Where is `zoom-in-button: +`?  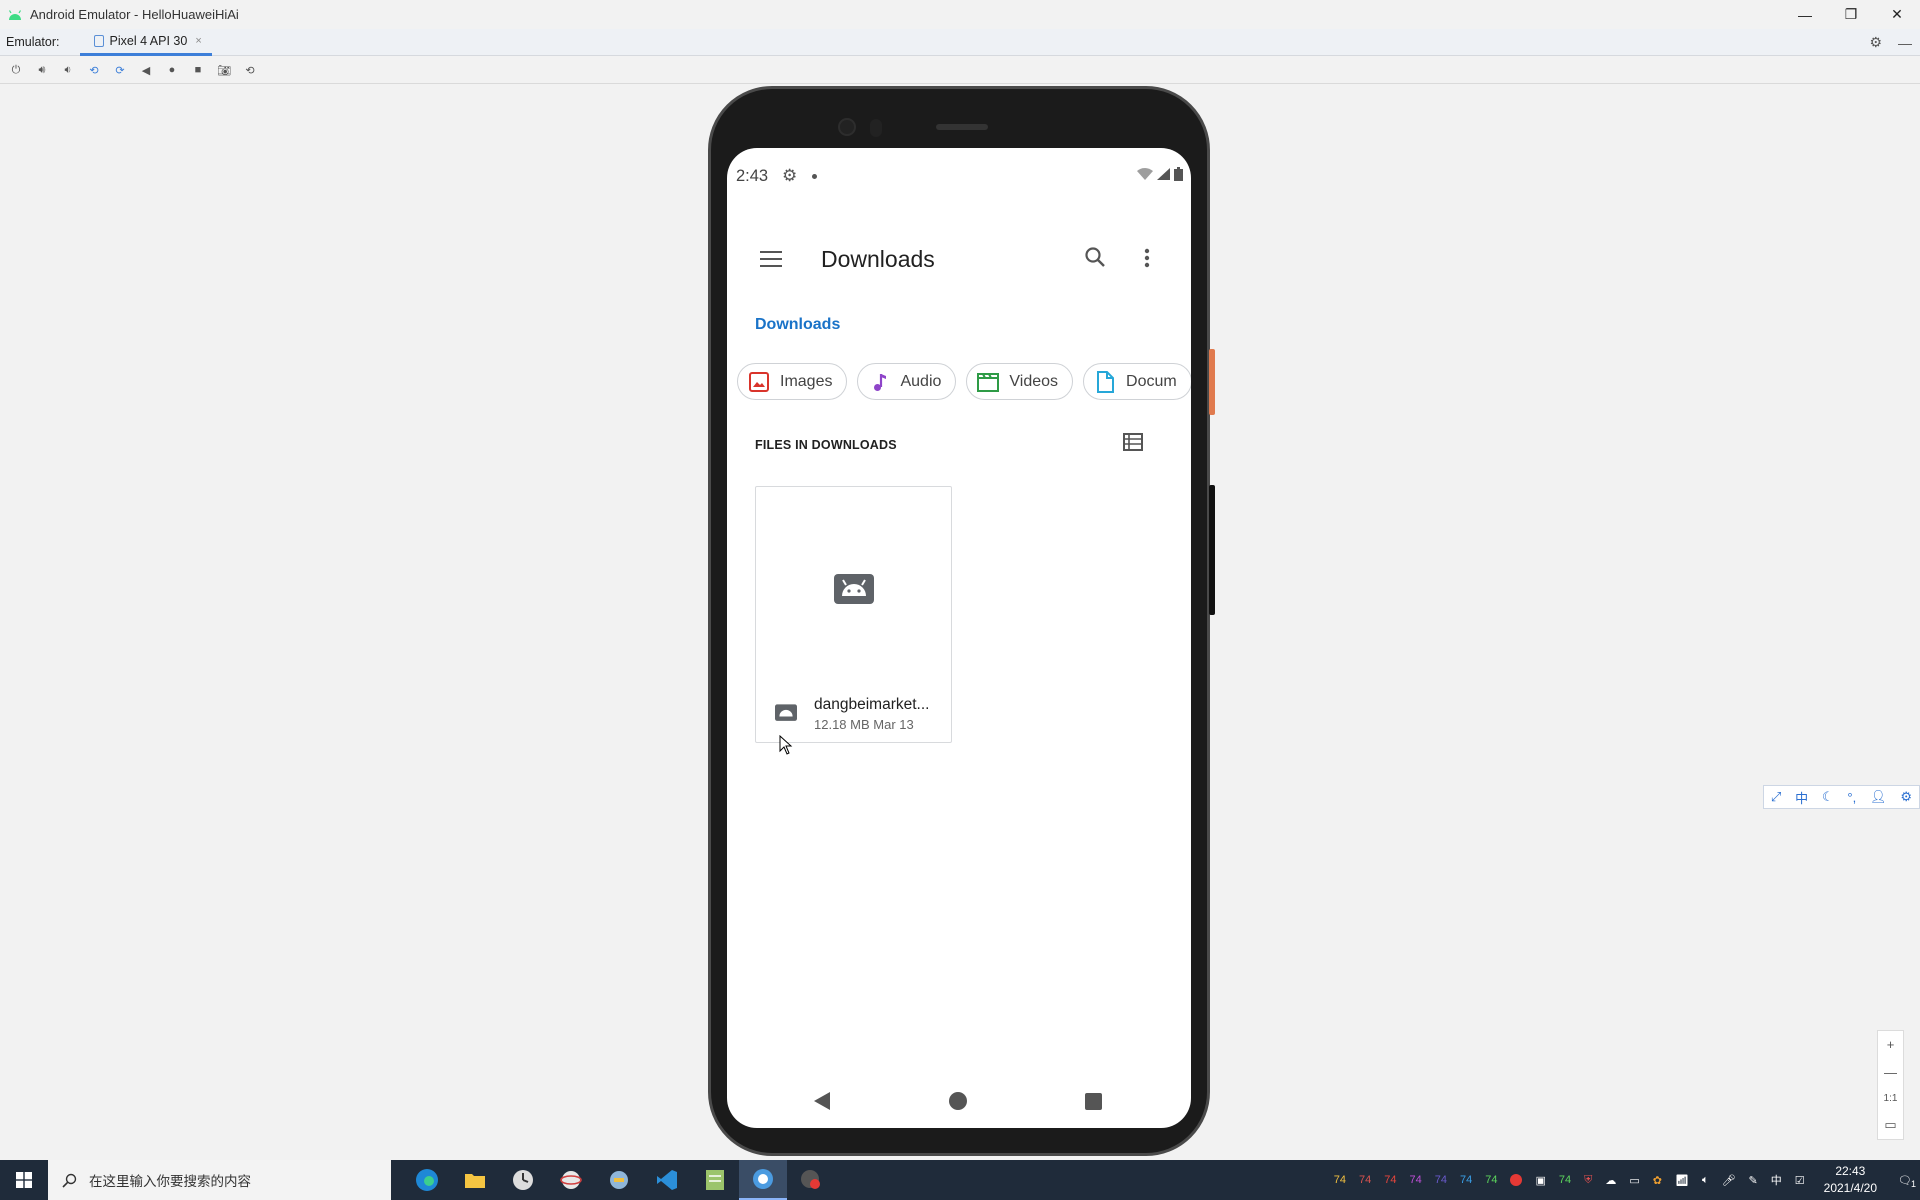 zoom-in-button: + is located at coordinates (1891, 1044).